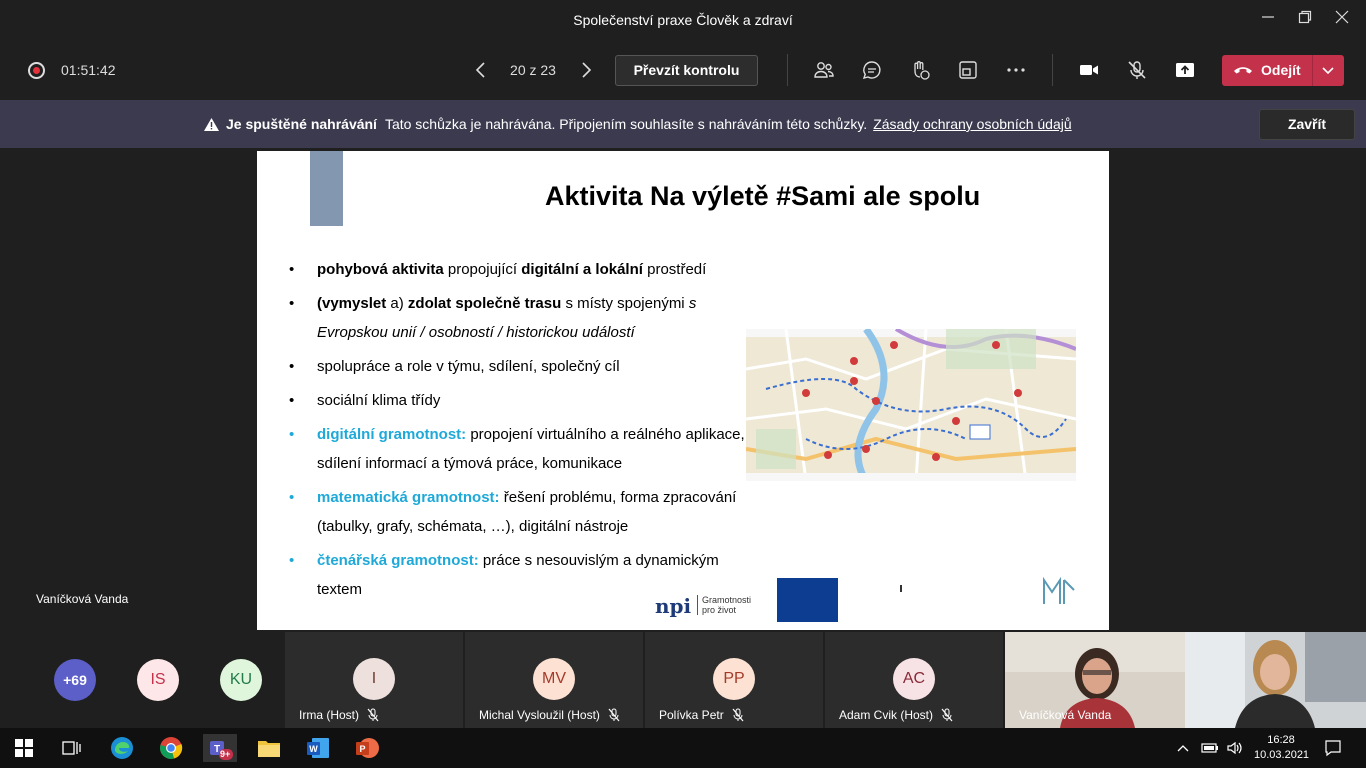  I want to click on windows-taskbar: T 9+ W P 16:28 10.03.2021, so click(683, 748).